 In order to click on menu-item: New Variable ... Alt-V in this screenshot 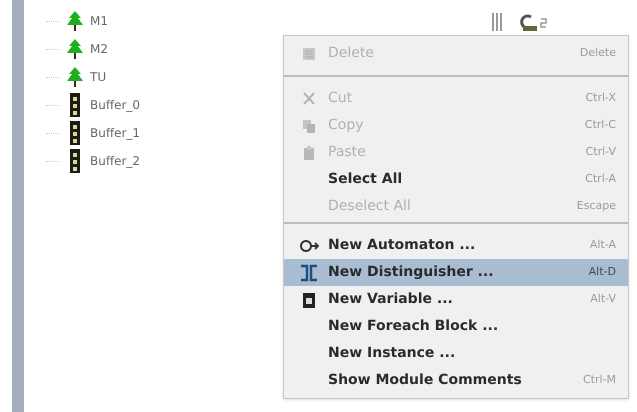, I will do `click(456, 299)`.